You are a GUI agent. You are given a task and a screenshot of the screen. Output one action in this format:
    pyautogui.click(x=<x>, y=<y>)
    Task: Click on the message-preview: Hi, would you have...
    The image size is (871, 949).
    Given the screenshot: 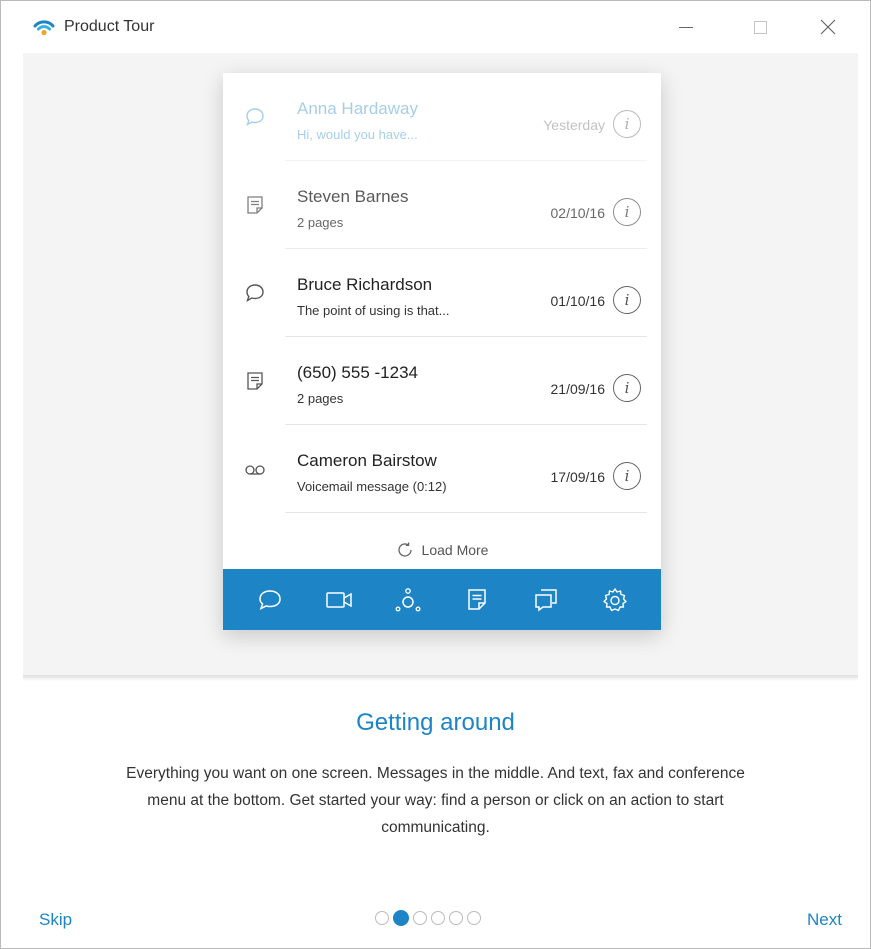 What is the action you would take?
    pyautogui.click(x=357, y=134)
    